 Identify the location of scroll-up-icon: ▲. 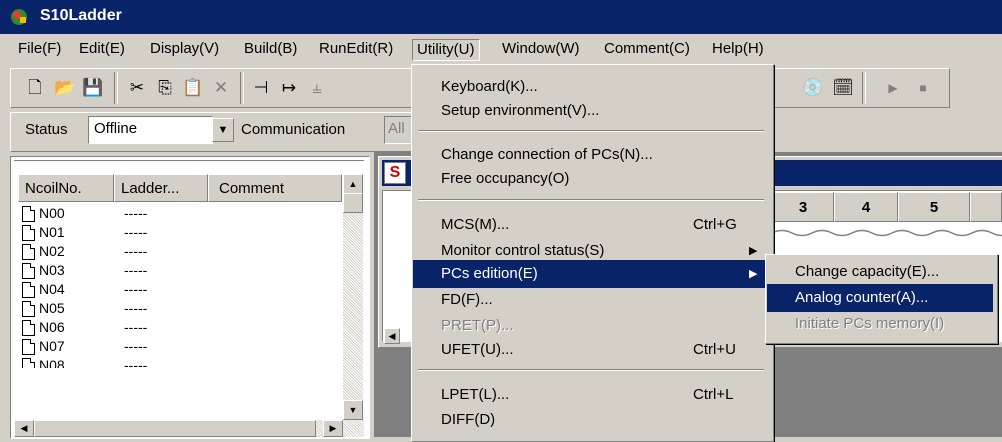
(353, 184).